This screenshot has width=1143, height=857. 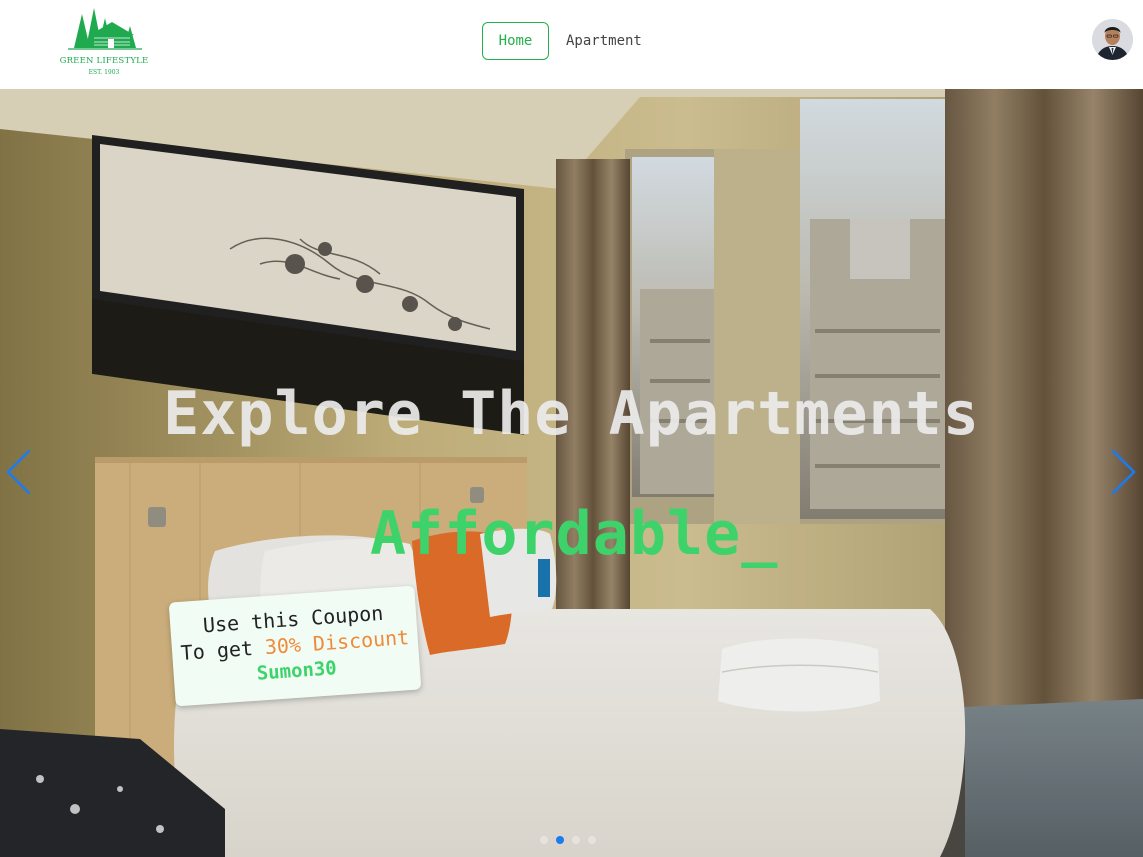 What do you see at coordinates (515, 41) in the screenshot?
I see `nav-link-home: Home` at bounding box center [515, 41].